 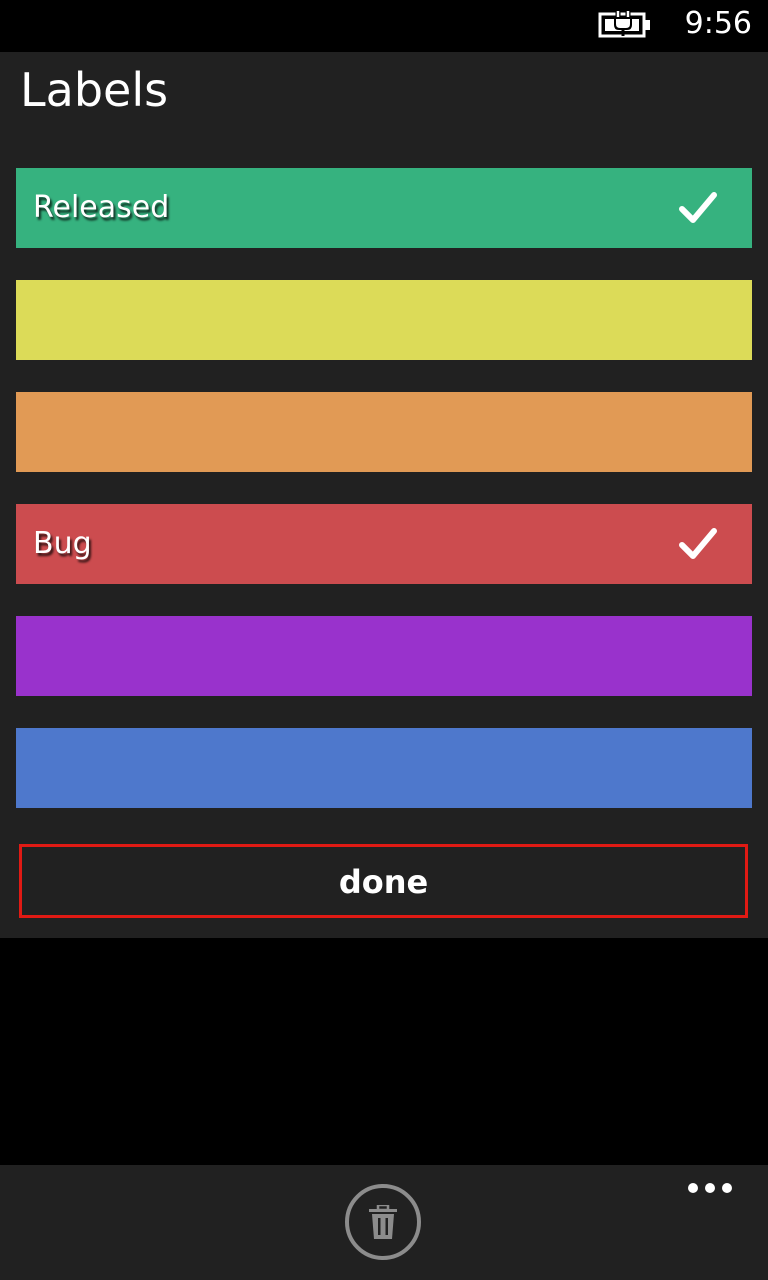 What do you see at coordinates (384, 26) in the screenshot?
I see `status-bar: 9:56` at bounding box center [384, 26].